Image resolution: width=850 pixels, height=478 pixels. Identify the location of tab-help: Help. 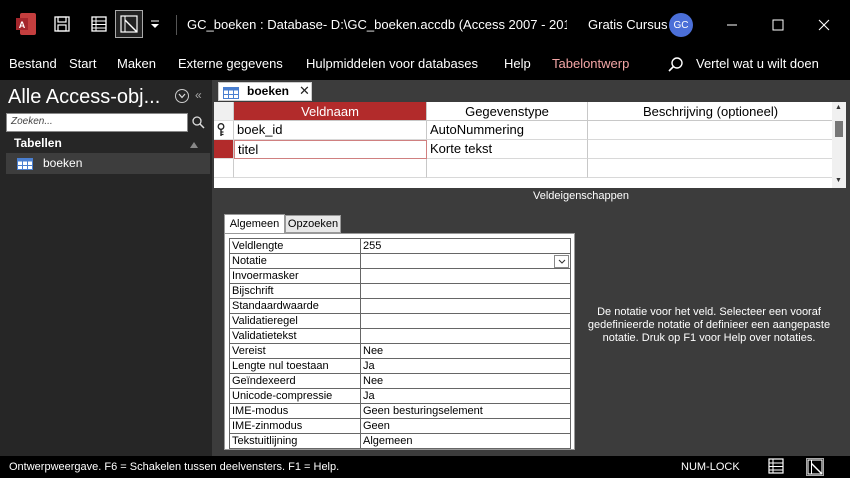
(517, 65).